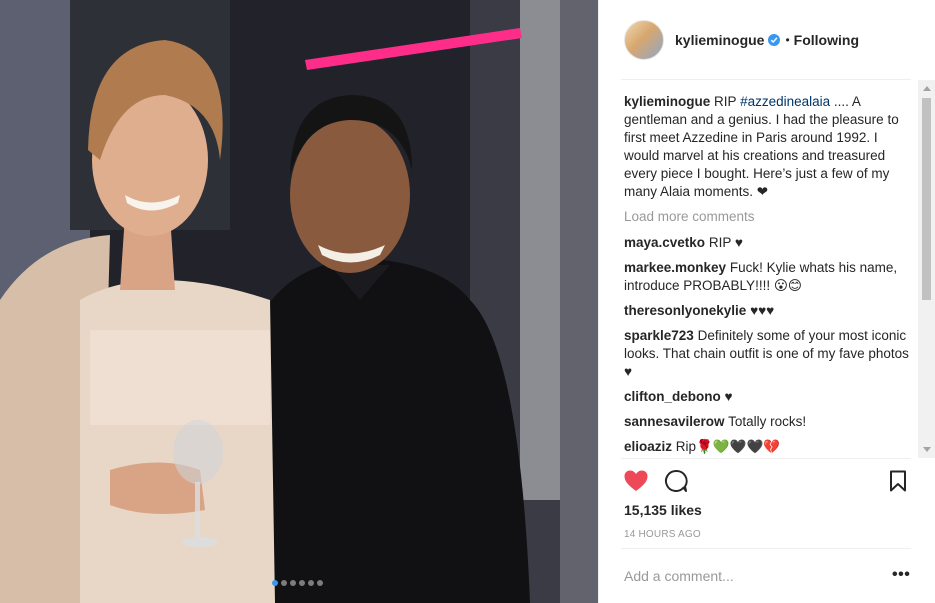 The width and height of the screenshot is (935, 603). I want to click on like-button, so click(636, 481).